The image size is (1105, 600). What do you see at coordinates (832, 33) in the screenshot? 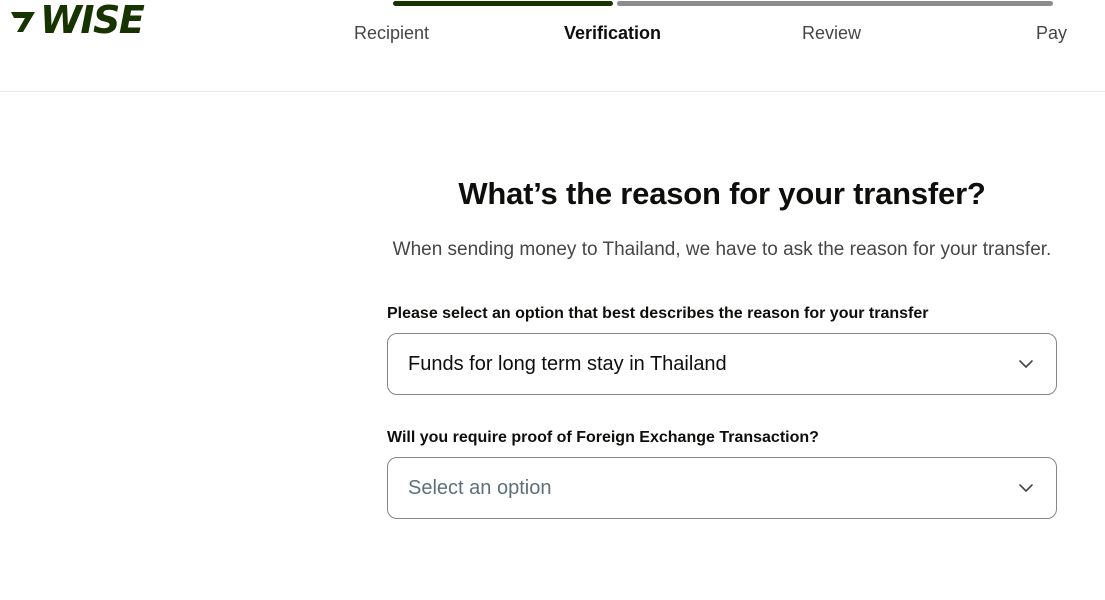
I see `step-review: Review` at bounding box center [832, 33].